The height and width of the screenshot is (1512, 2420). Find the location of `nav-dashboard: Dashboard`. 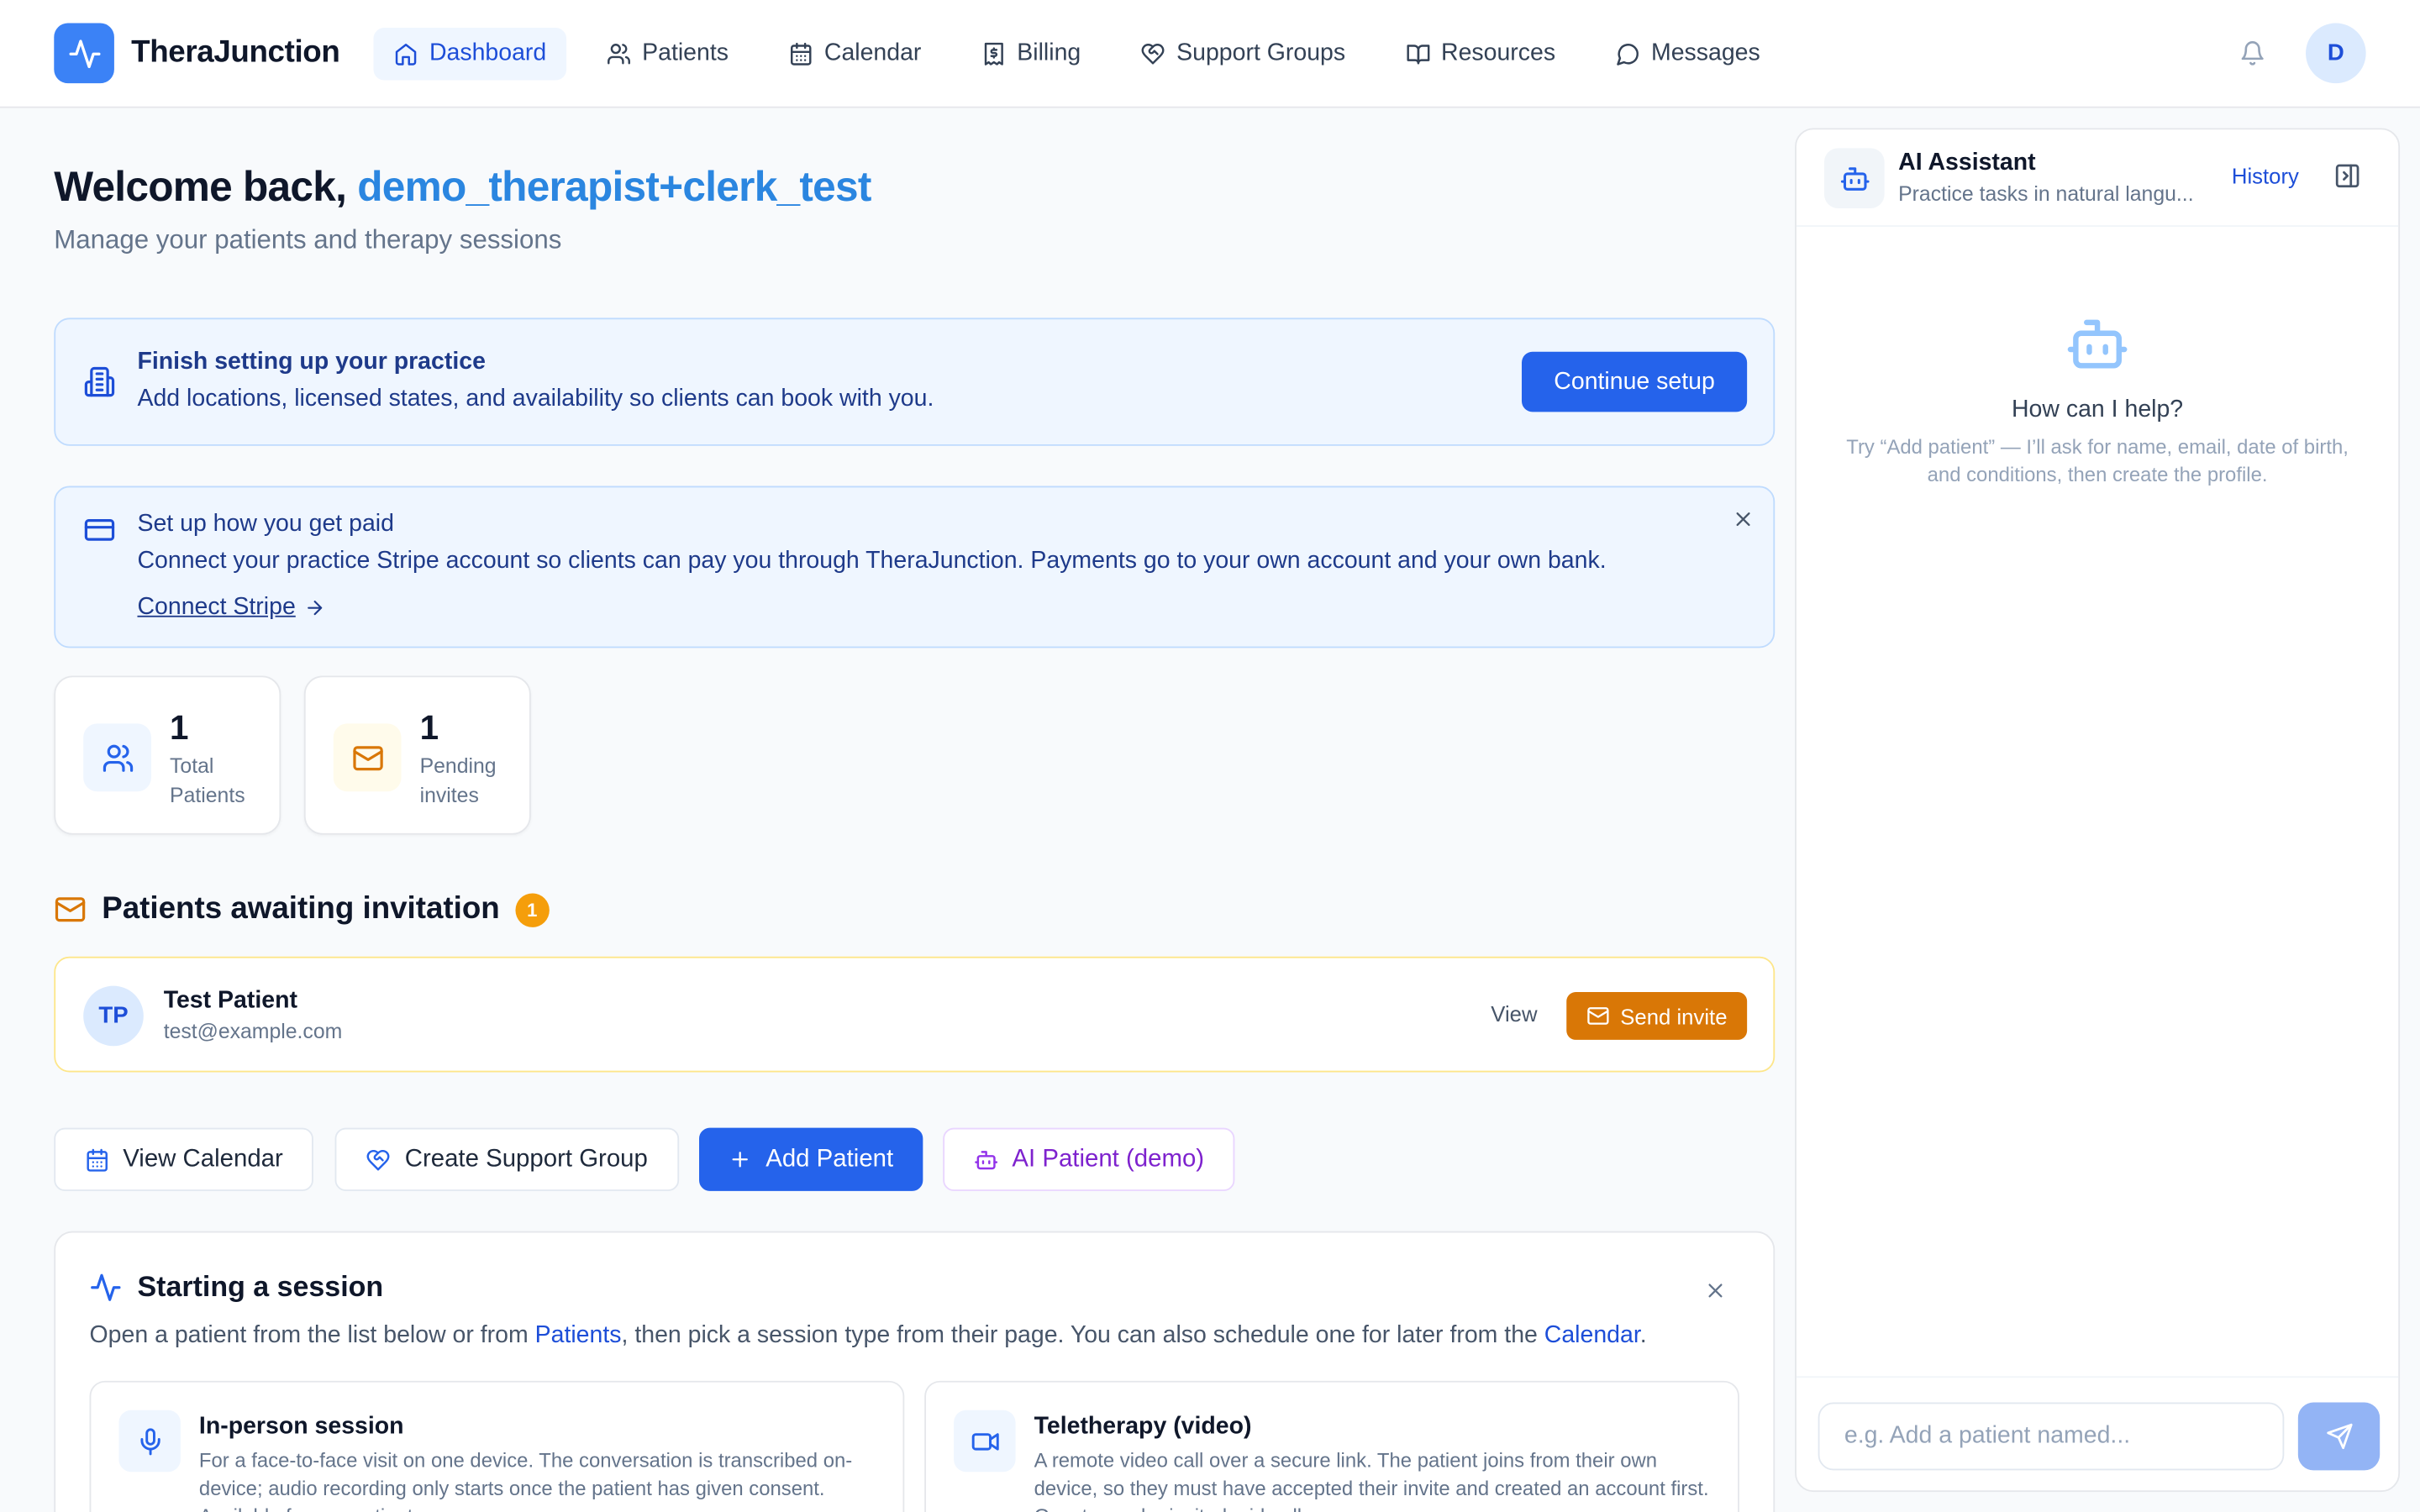

nav-dashboard: Dashboard is located at coordinates (470, 53).